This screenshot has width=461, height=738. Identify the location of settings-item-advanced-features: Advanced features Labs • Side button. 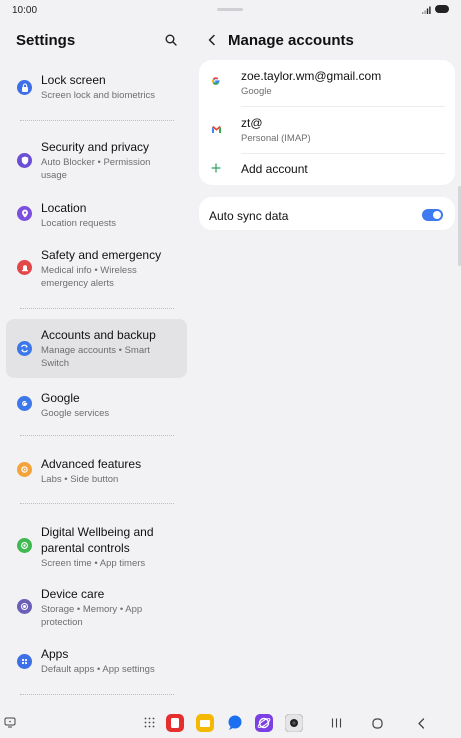
(96, 470).